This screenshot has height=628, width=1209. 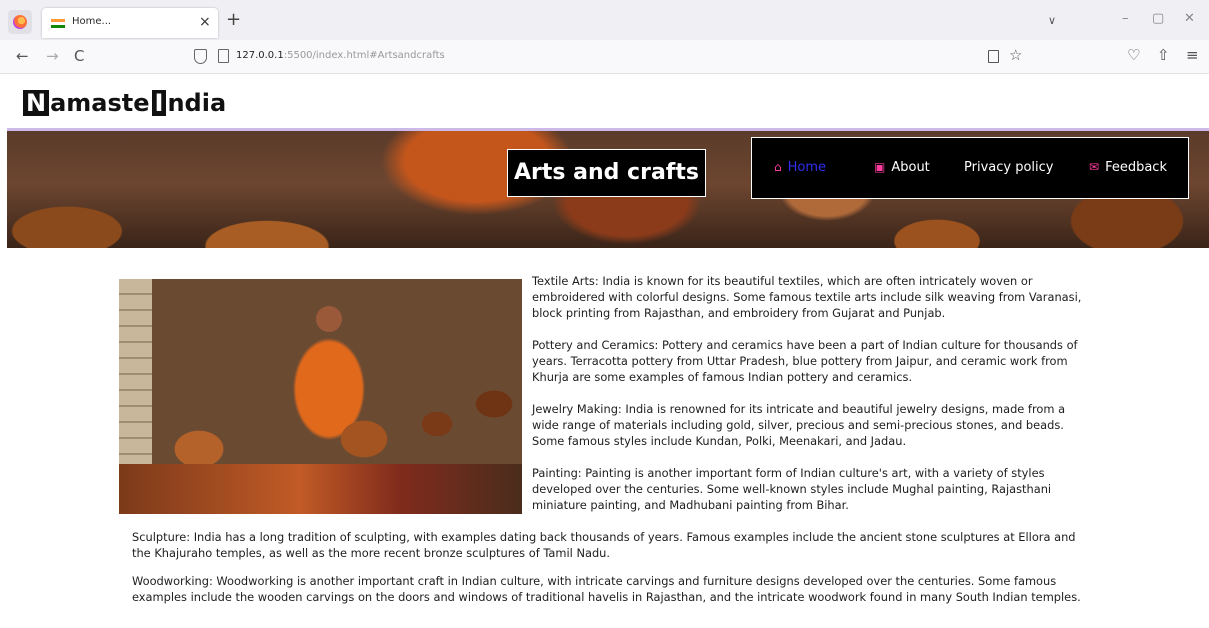 What do you see at coordinates (197, 103) in the screenshot?
I see `logo-word-ndia: ndia` at bounding box center [197, 103].